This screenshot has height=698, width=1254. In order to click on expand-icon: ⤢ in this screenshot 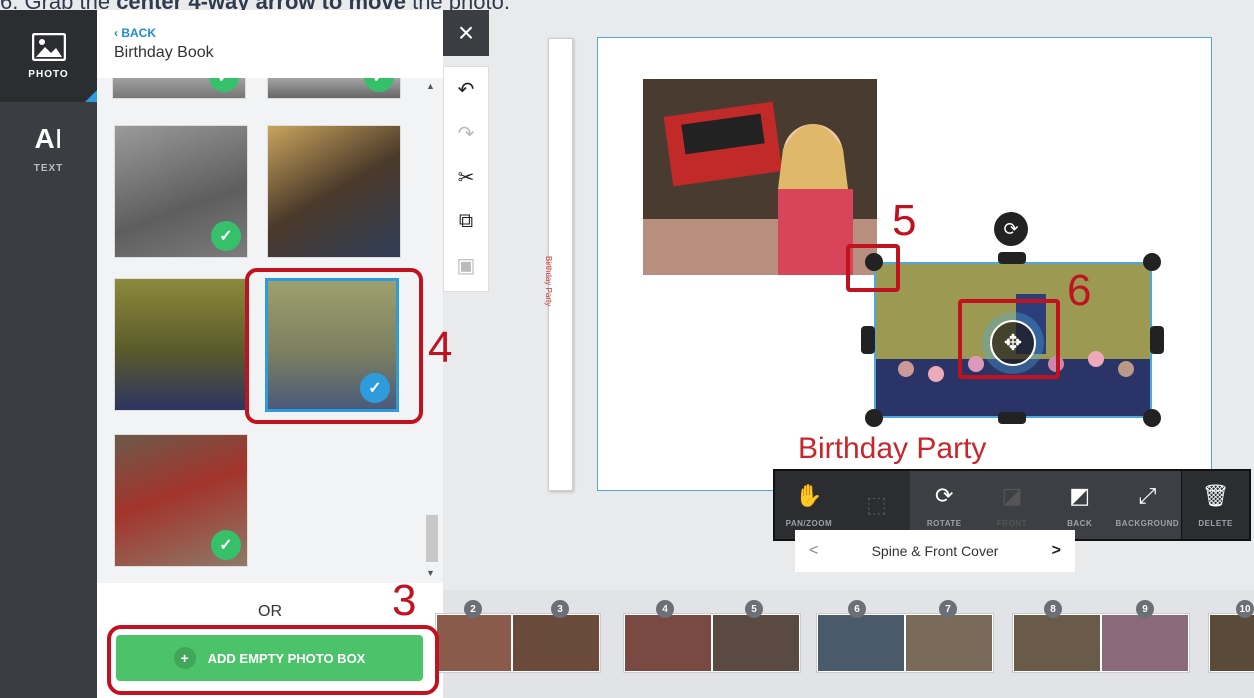, I will do `click(1147, 495)`.